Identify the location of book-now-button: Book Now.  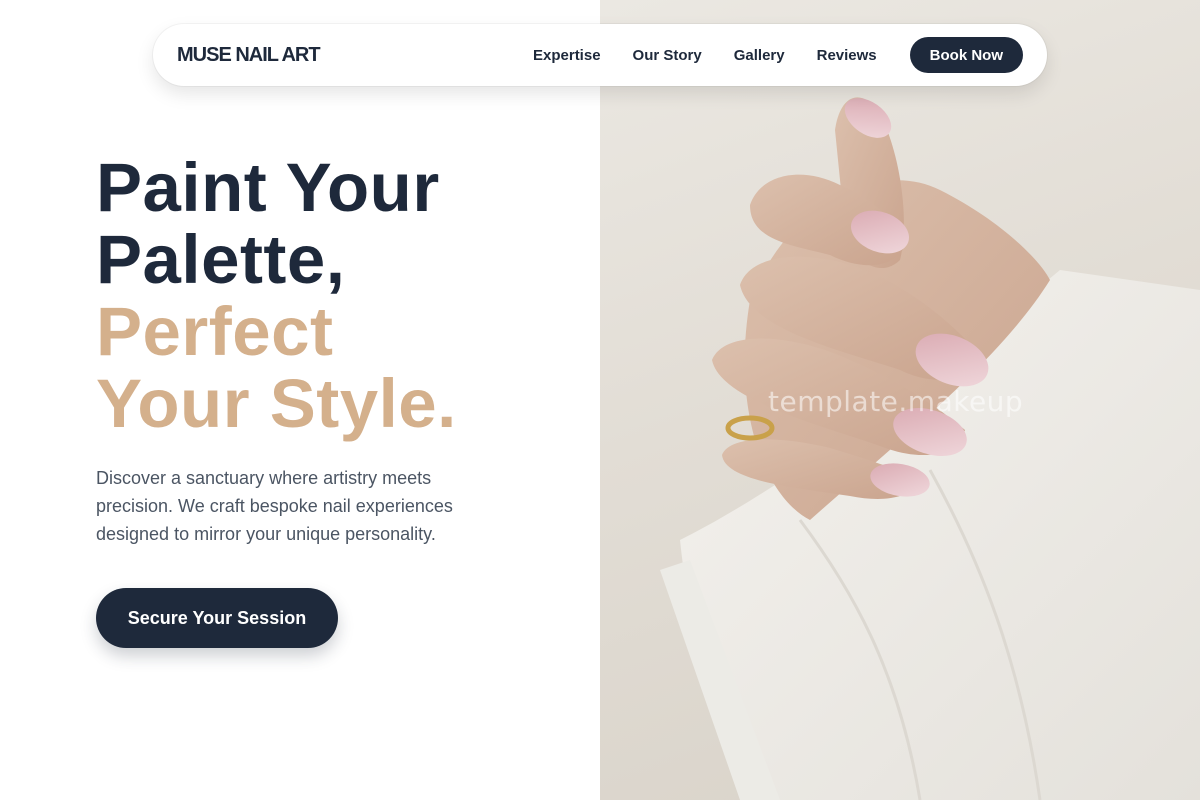
(966, 55).